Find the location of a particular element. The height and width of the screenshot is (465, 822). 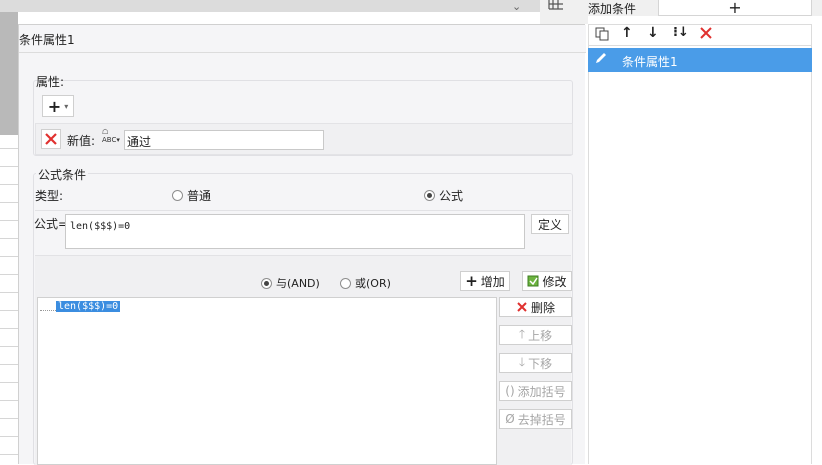

move-down-button: 🡓 下移 is located at coordinates (535, 363).